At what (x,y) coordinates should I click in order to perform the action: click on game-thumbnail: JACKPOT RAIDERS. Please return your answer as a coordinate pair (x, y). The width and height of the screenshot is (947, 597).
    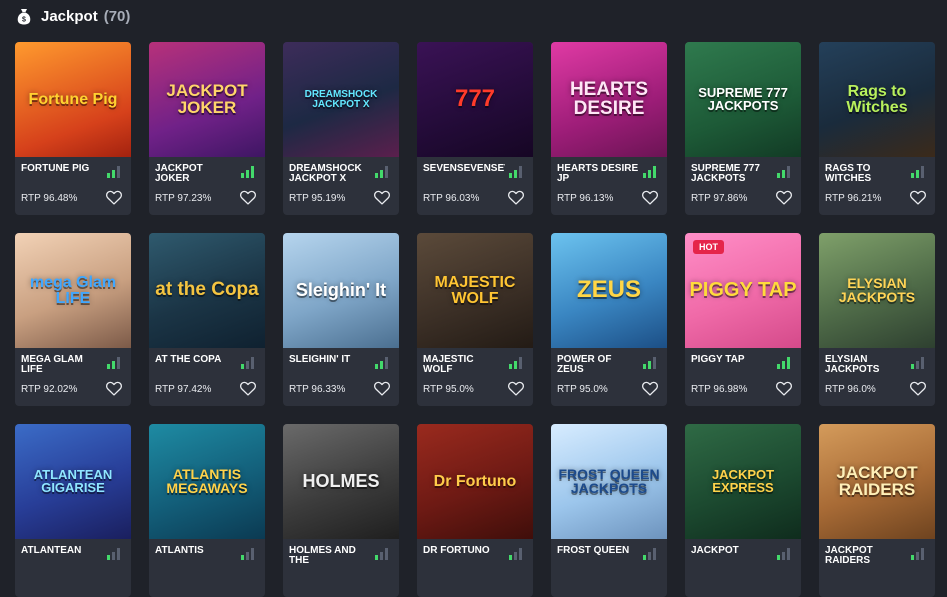
    Looking at the image, I should click on (877, 481).